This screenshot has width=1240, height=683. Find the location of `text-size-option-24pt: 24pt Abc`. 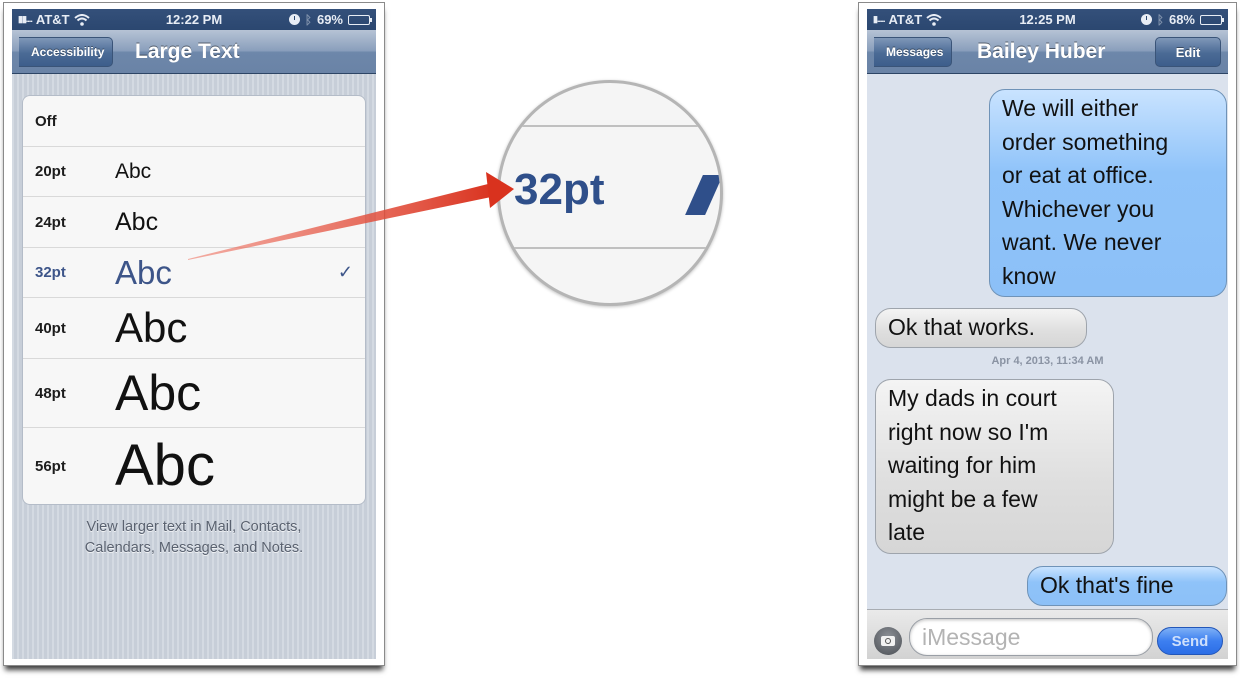

text-size-option-24pt: 24pt Abc is located at coordinates (194, 221).